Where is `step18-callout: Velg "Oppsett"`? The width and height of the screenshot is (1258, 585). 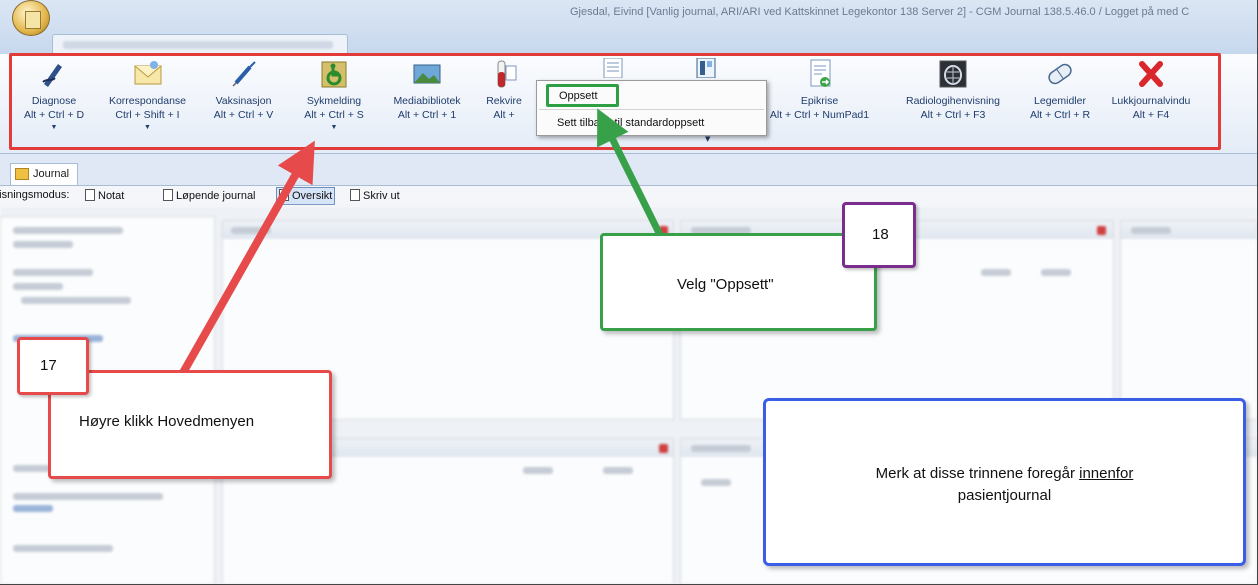
step18-callout: Velg "Oppsett" is located at coordinates (738, 282).